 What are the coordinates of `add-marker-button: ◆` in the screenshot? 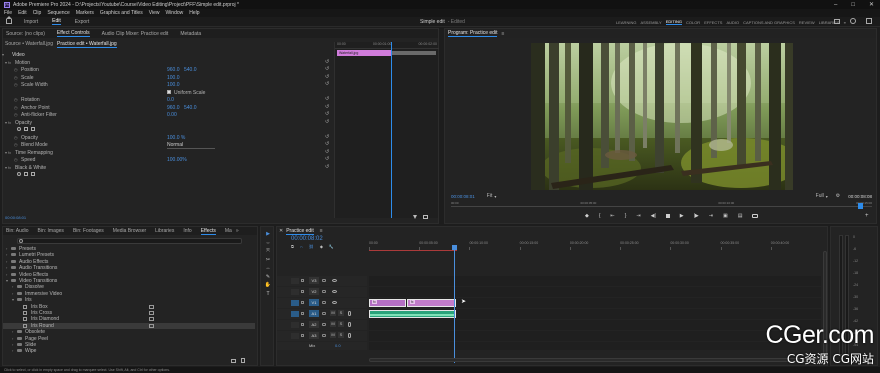 It's located at (587, 216).